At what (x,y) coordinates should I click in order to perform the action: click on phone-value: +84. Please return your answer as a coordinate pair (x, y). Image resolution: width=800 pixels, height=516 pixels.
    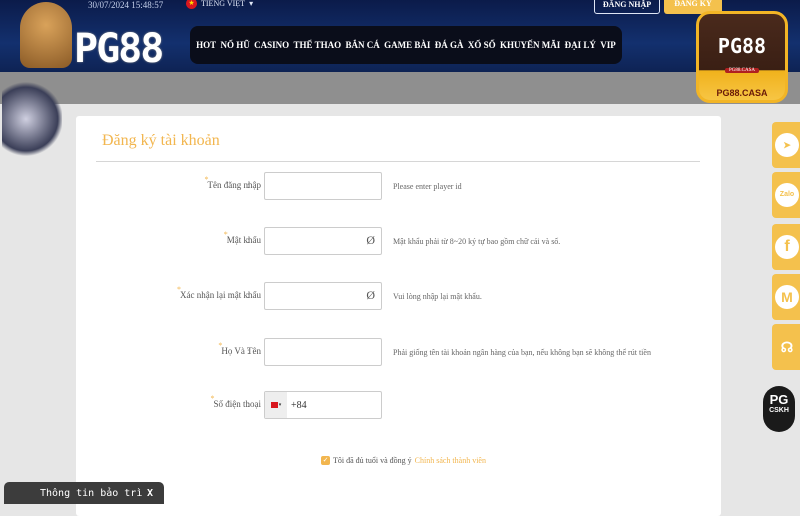
    Looking at the image, I should click on (299, 405).